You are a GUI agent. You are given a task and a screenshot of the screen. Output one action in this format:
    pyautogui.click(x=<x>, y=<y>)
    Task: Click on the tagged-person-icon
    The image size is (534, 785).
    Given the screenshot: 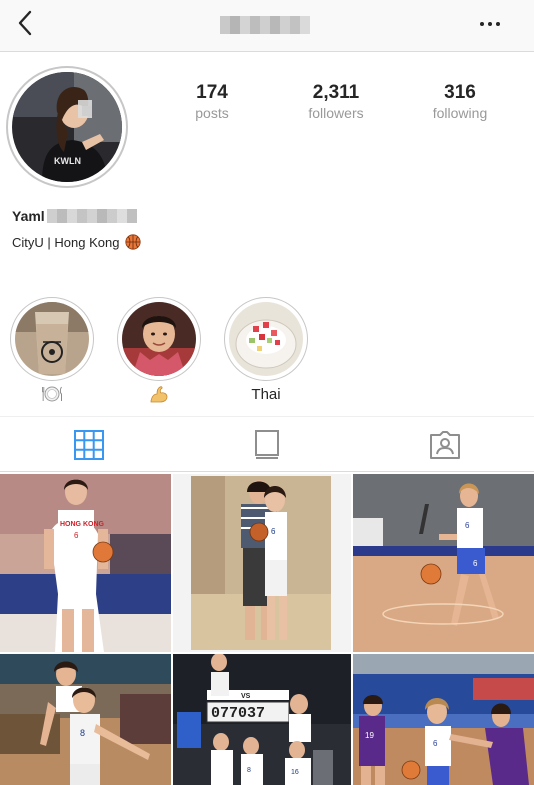 What is the action you would take?
    pyautogui.click(x=445, y=444)
    